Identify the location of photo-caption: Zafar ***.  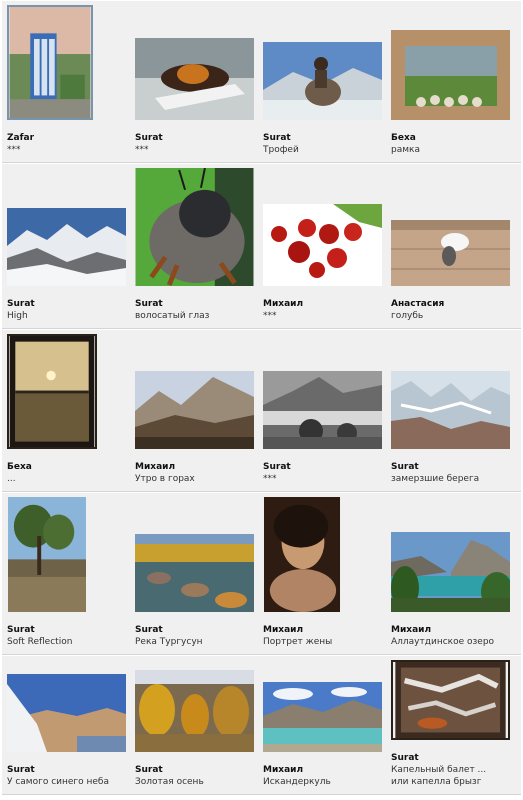
(68, 147).